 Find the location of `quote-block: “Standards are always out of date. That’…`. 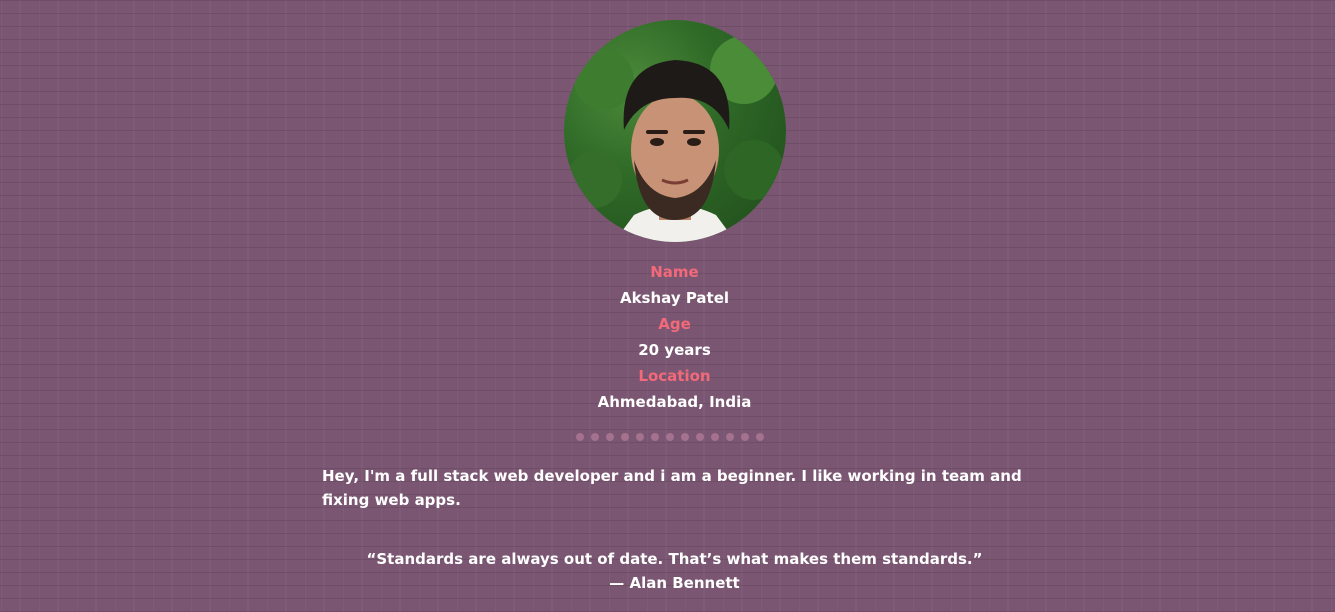

quote-block: “Standards are always out of date. That’… is located at coordinates (667, 571).